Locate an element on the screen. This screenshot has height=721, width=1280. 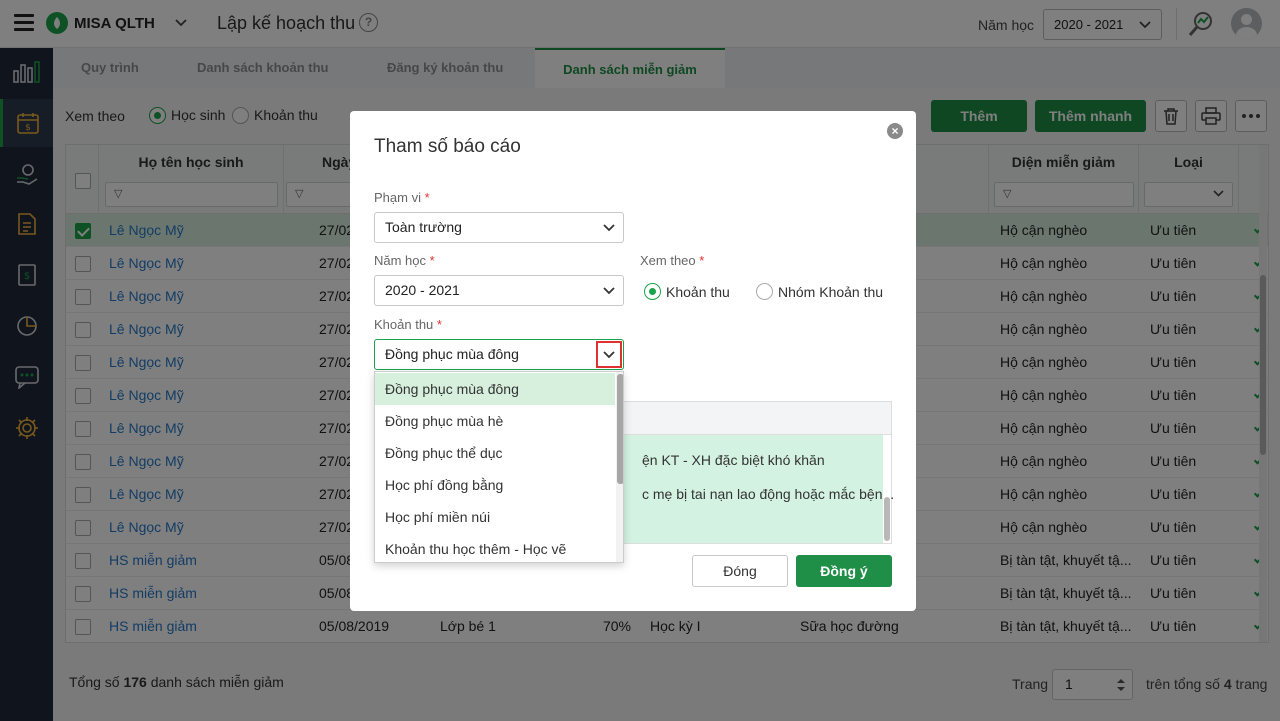
year-label: Năm học * is located at coordinates (404, 260).